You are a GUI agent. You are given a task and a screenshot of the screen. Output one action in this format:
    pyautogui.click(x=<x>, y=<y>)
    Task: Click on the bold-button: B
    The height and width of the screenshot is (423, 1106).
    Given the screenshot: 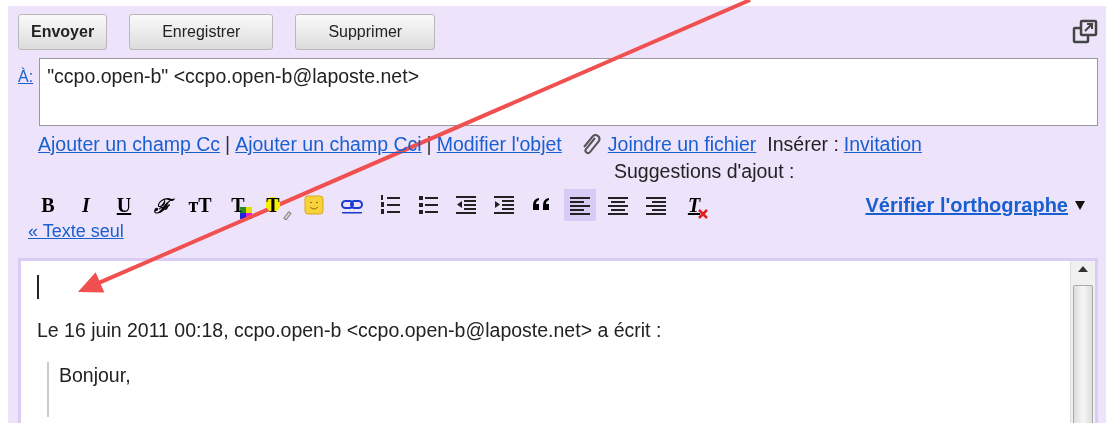 What is the action you would take?
    pyautogui.click(x=48, y=205)
    